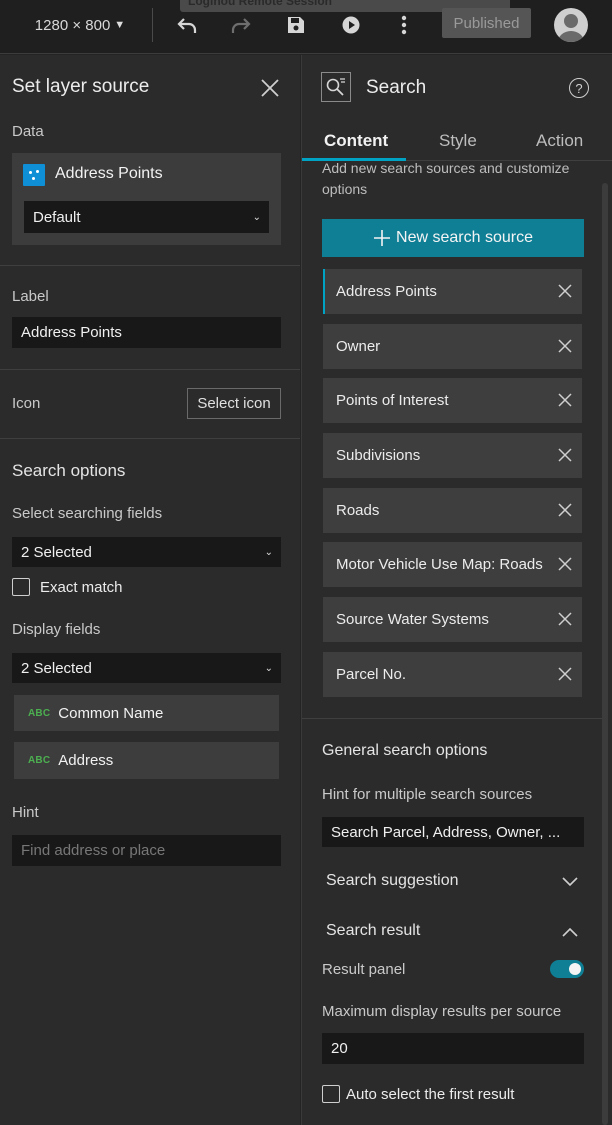 Image resolution: width=612 pixels, height=1125 pixels. What do you see at coordinates (34, 175) in the screenshot?
I see `point-layer-icon` at bounding box center [34, 175].